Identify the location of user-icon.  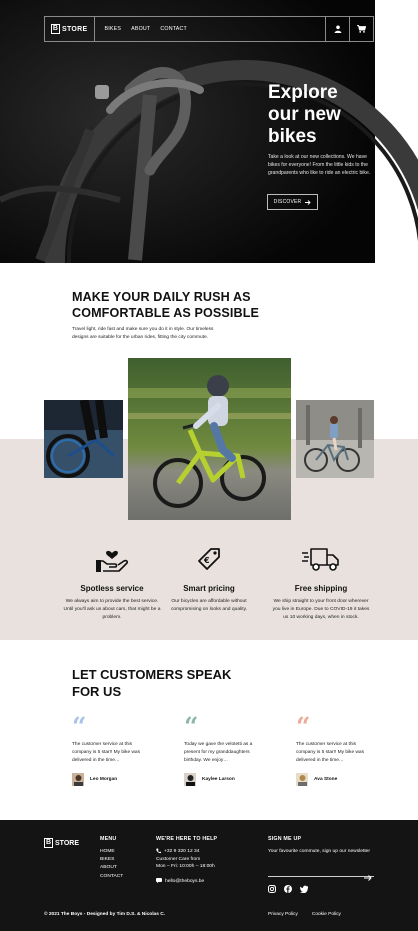
(337, 29).